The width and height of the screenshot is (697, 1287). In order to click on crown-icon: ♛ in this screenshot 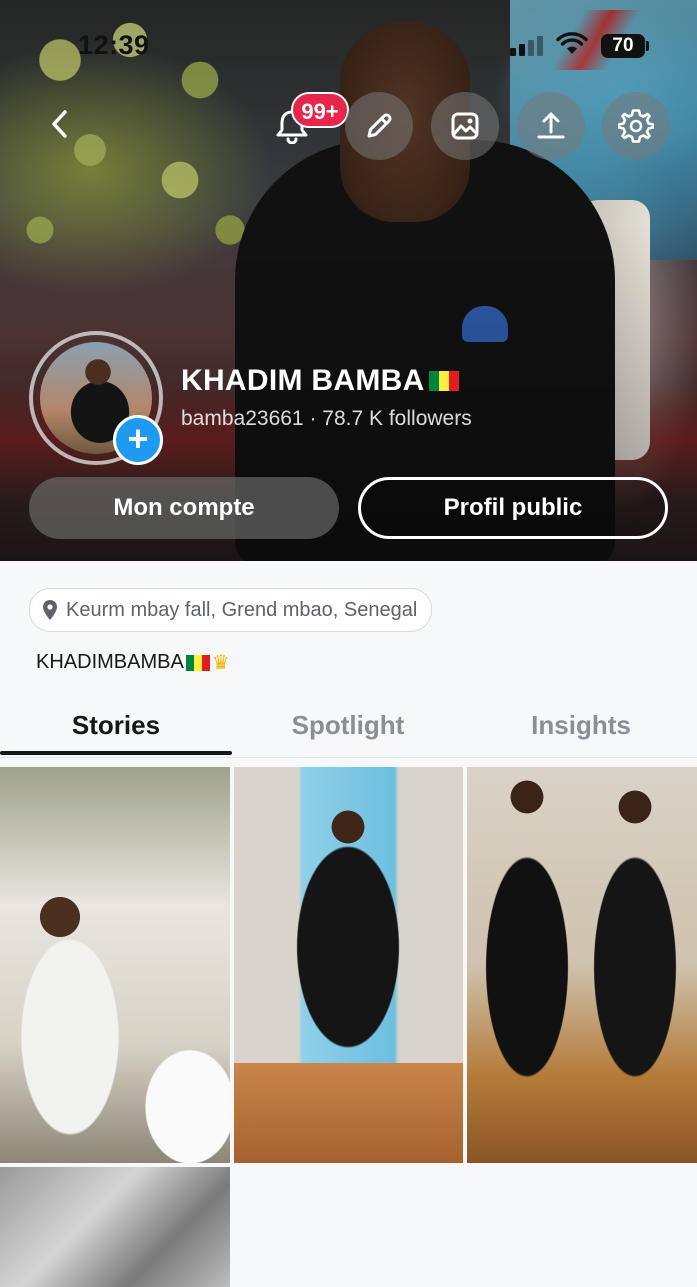, I will do `click(220, 663)`.